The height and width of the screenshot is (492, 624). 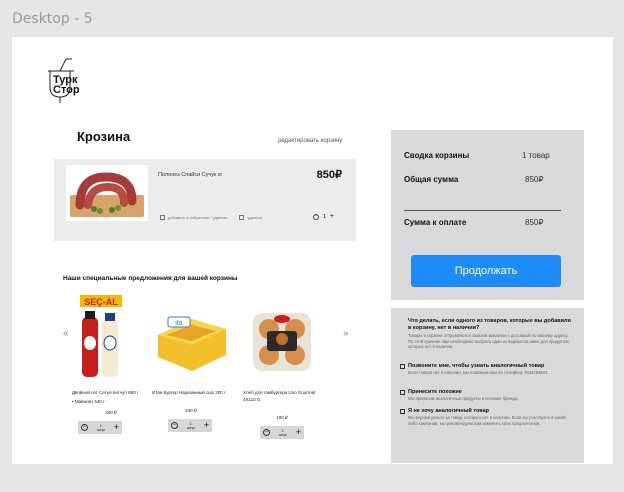 I want to click on basket-value: 1 товар, so click(x=536, y=155).